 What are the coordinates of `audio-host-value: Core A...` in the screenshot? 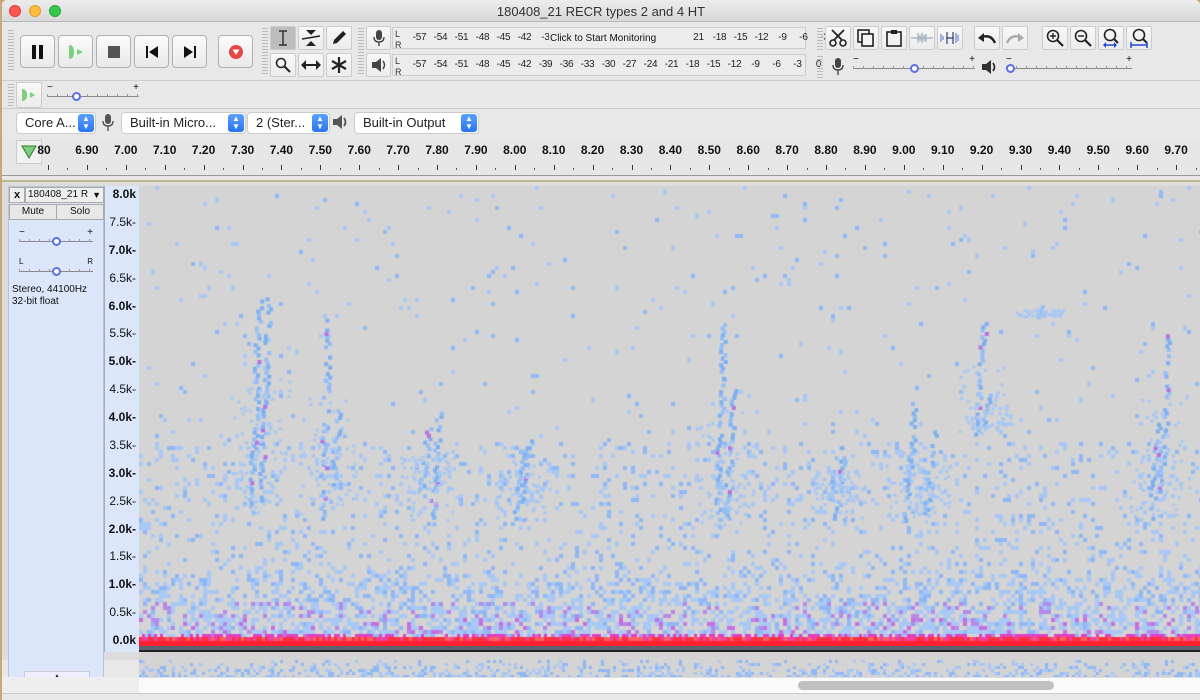 It's located at (50, 122).